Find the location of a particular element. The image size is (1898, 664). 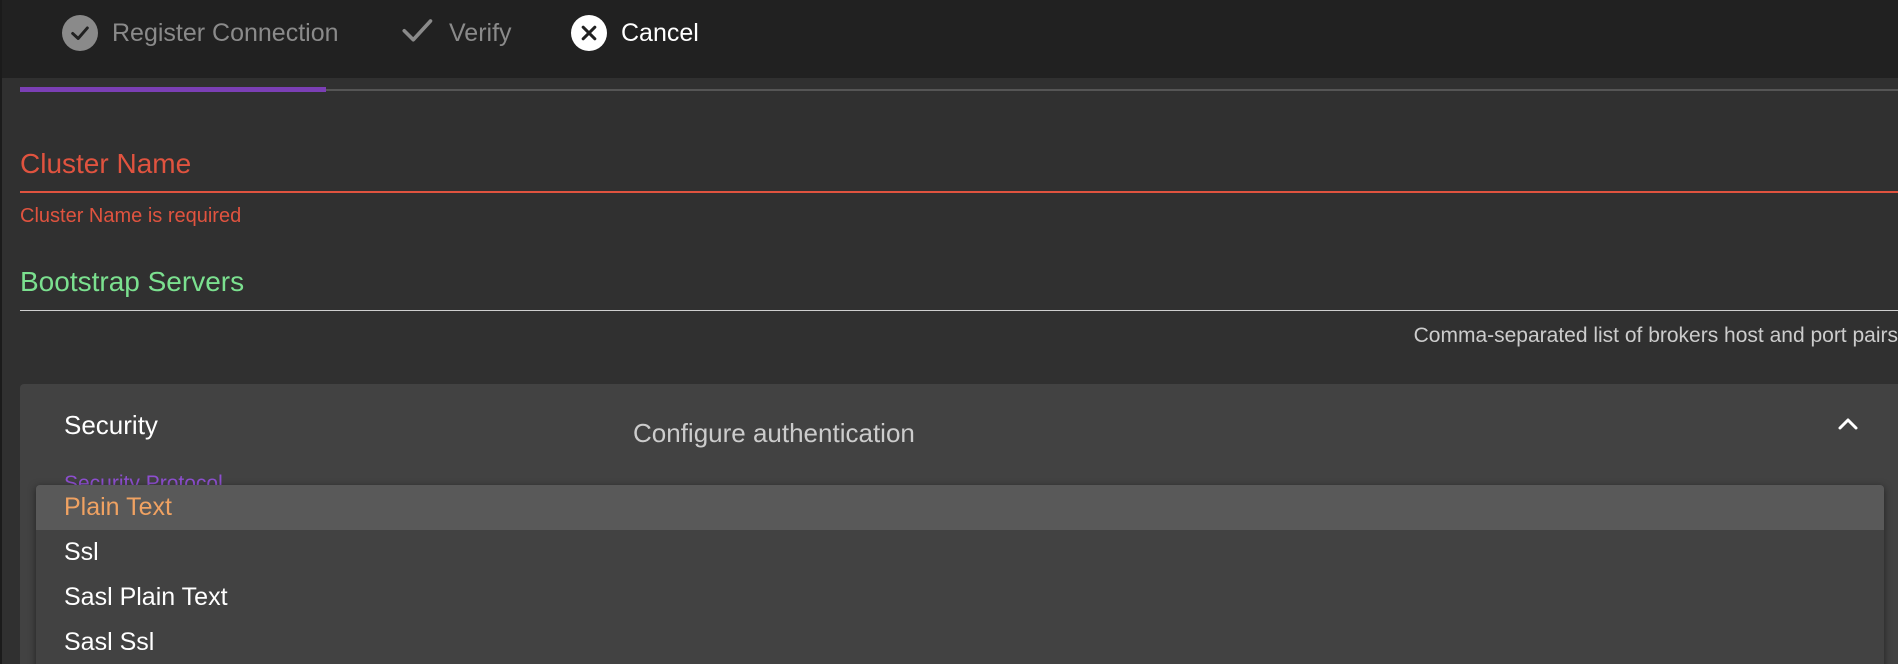

progress-bar-fill is located at coordinates (173, 89).